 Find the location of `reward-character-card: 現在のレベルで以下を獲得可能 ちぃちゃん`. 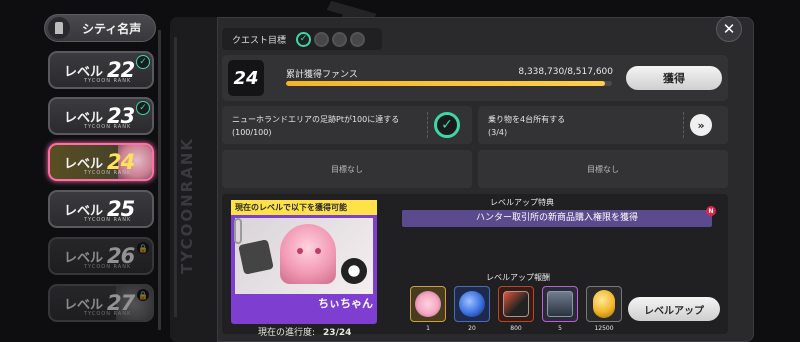

reward-character-card: 現在のレベルで以下を獲得可能 ちぃちゃん is located at coordinates (304, 262).